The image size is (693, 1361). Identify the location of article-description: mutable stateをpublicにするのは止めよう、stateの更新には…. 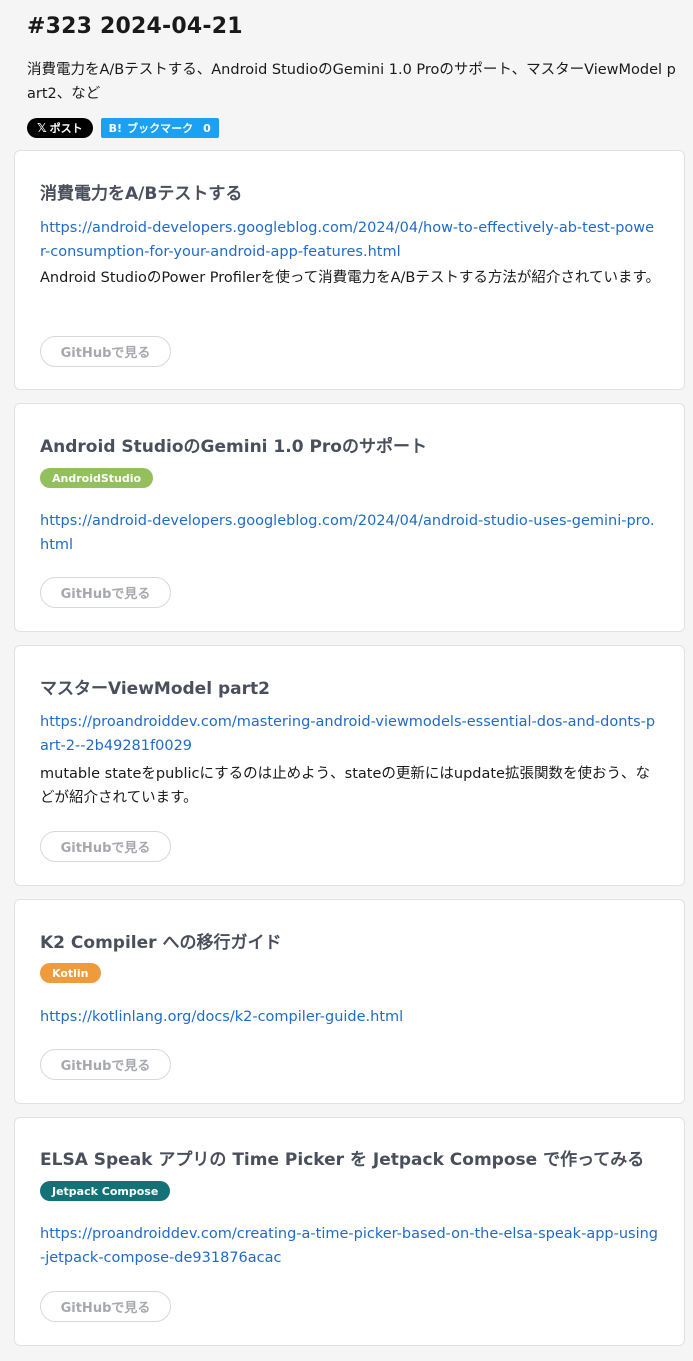
(345, 786).